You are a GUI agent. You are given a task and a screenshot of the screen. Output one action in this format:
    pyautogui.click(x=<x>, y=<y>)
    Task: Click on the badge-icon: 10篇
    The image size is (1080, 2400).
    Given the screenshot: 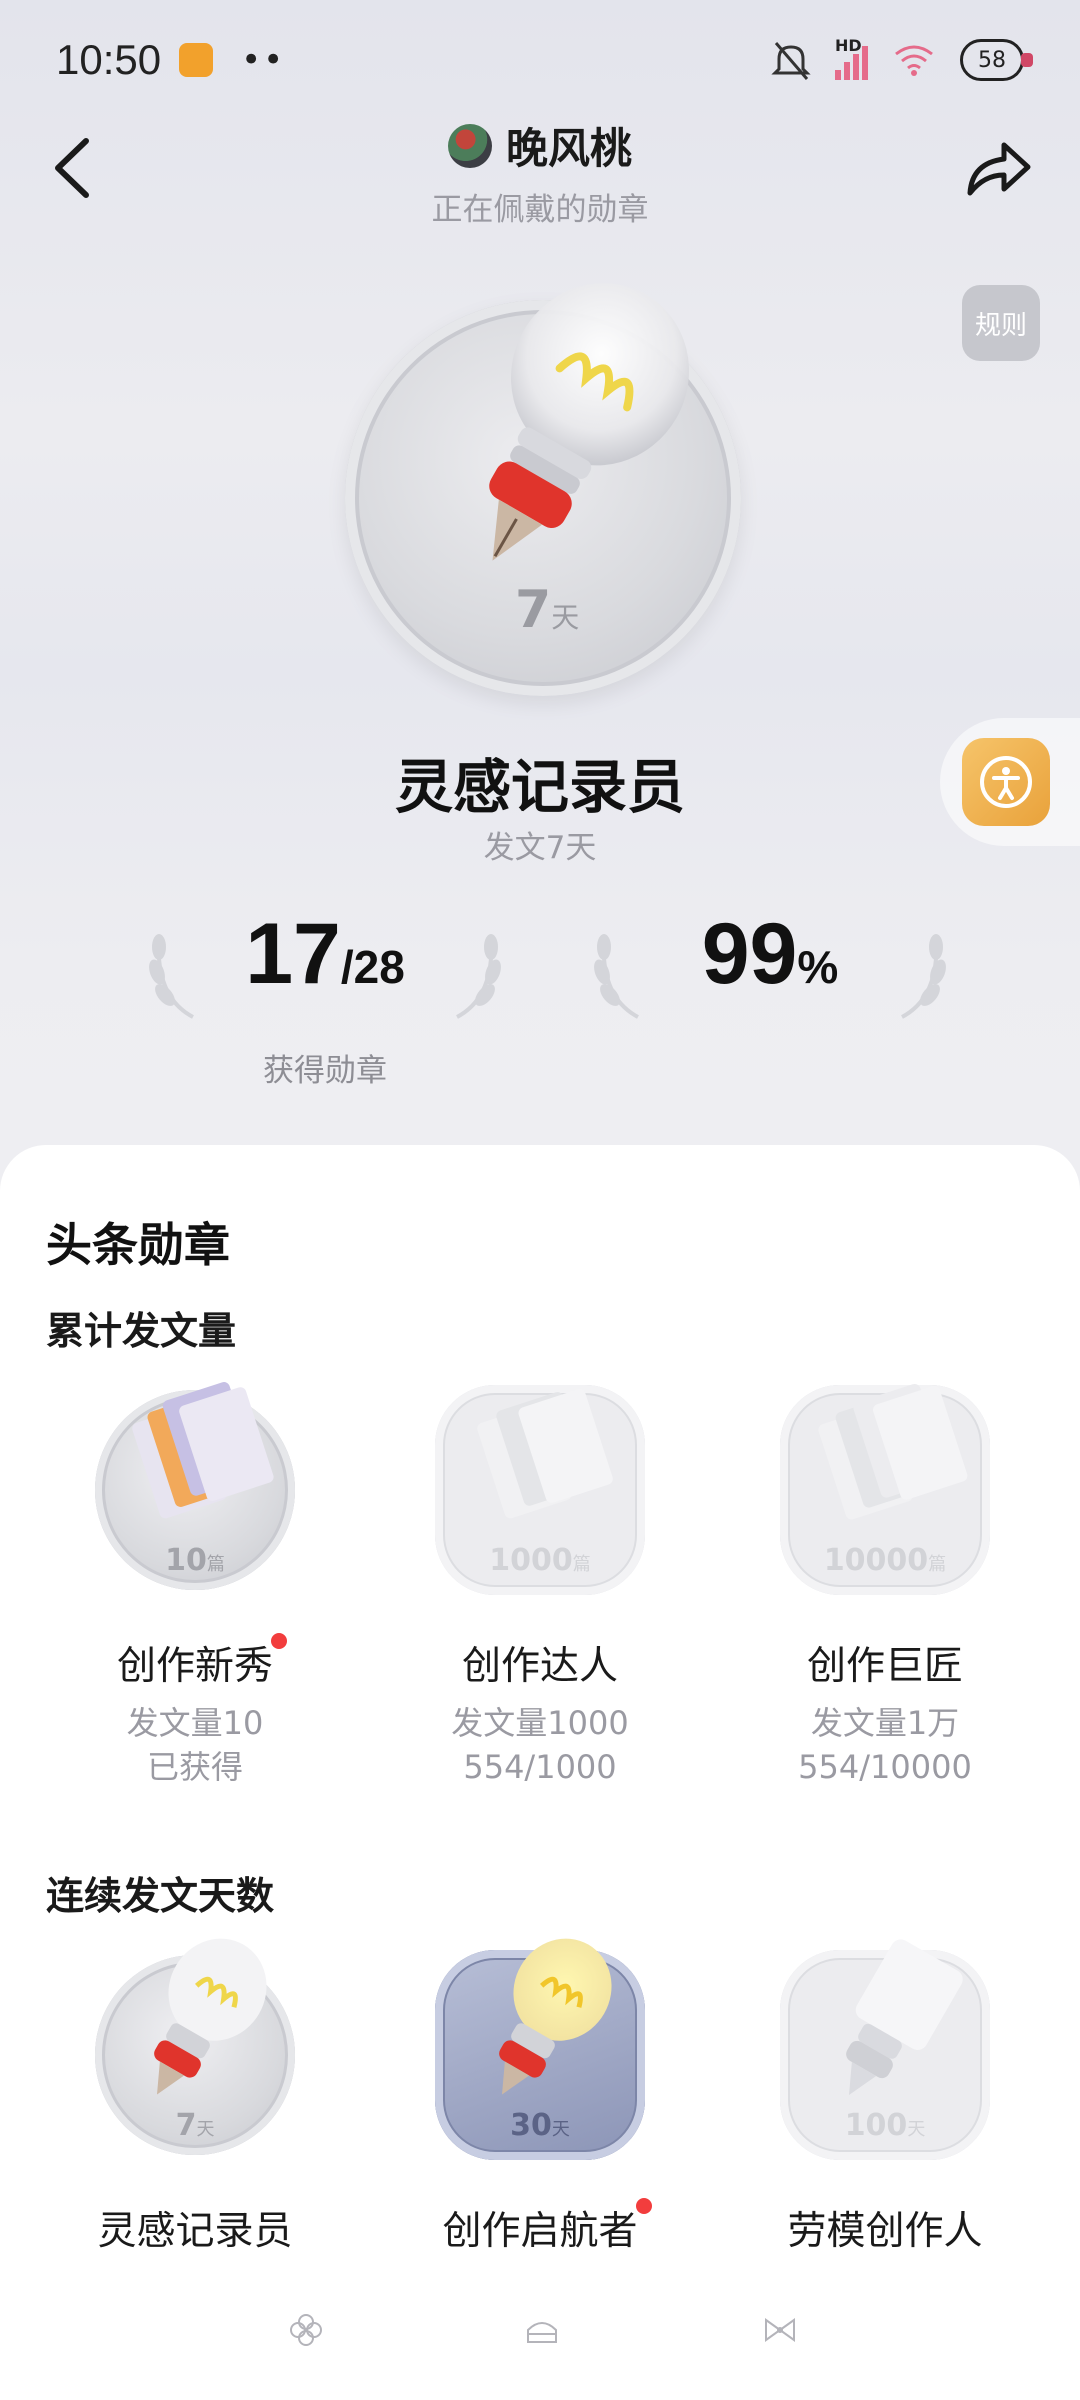 What is the action you would take?
    pyautogui.click(x=195, y=1490)
    